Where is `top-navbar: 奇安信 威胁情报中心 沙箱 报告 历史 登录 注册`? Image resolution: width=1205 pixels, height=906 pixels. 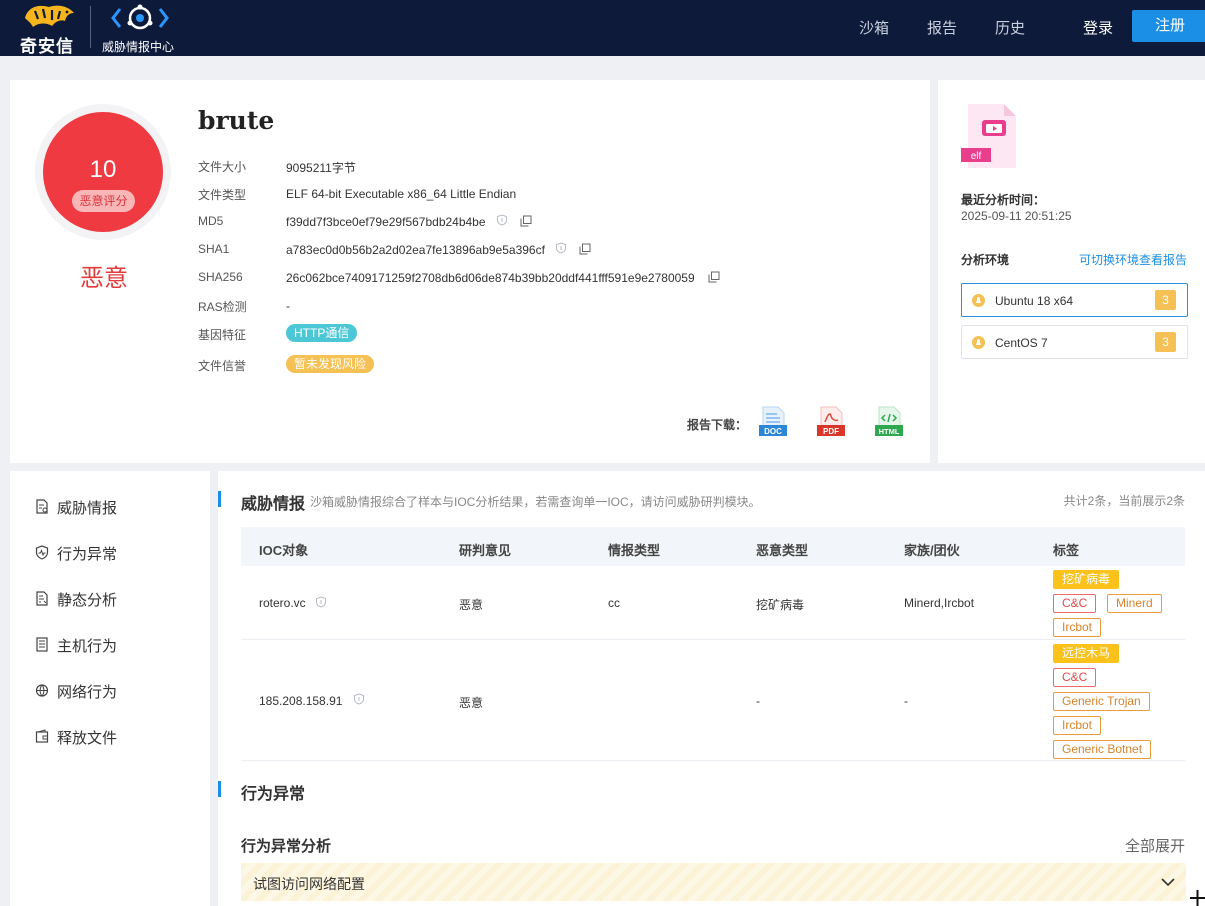
top-navbar: 奇安信 威胁情报中心 沙箱 报告 历史 登录 注册 is located at coordinates (602, 28).